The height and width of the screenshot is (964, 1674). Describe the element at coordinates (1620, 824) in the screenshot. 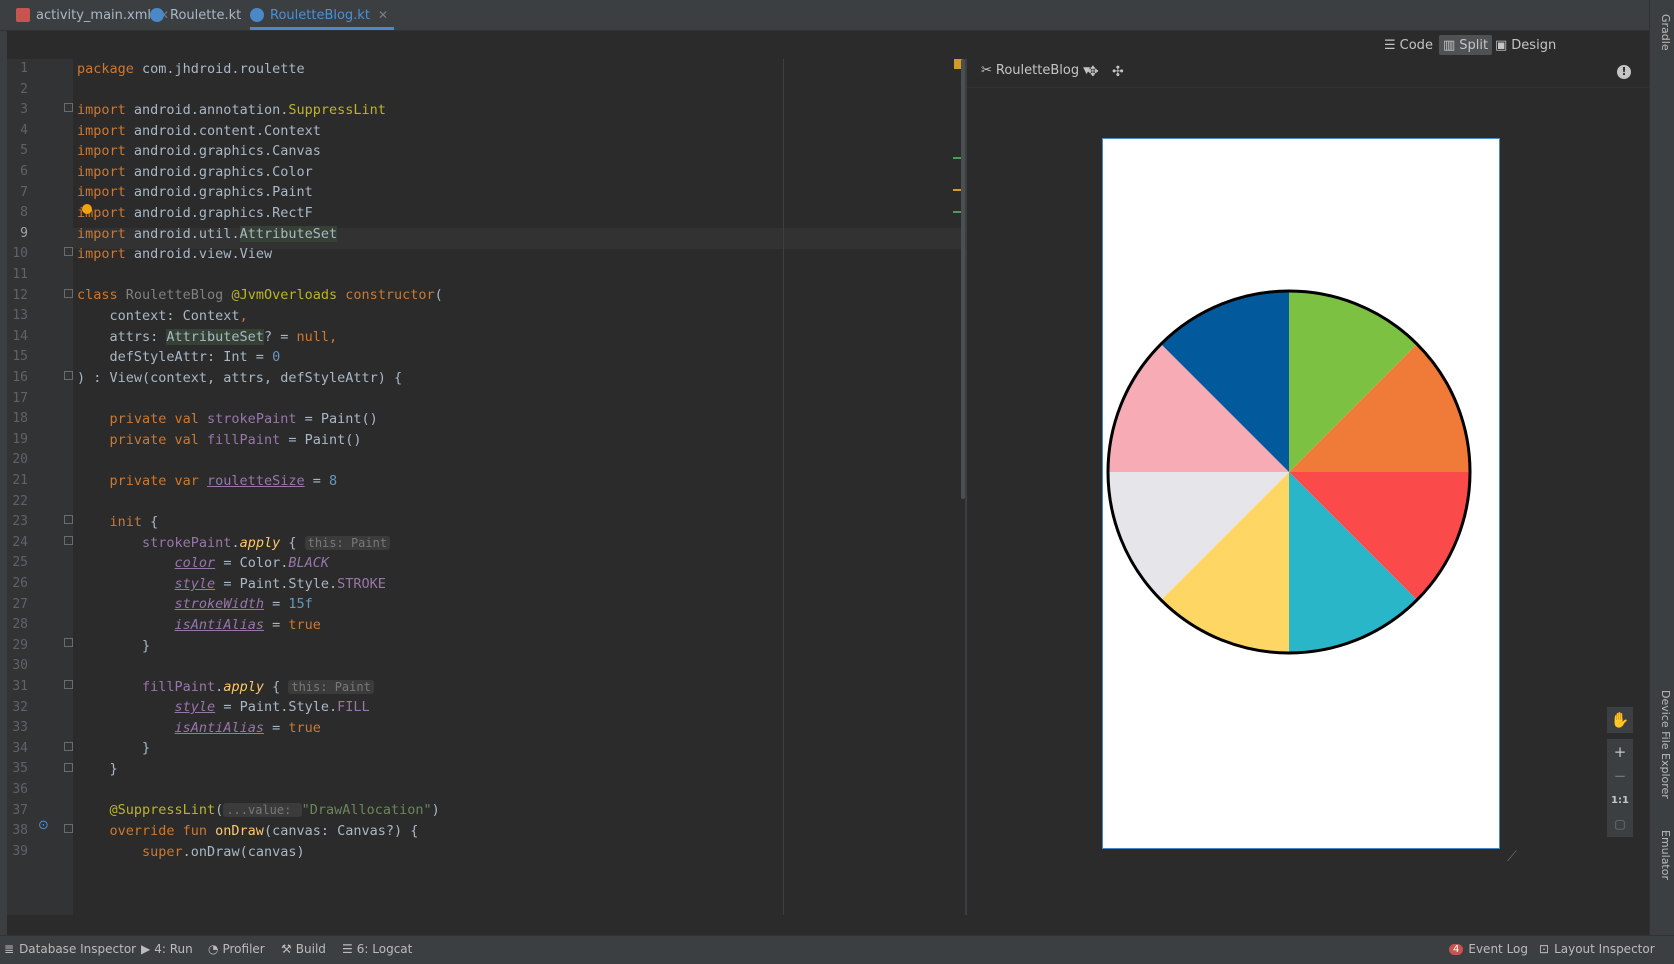

I see `zoom-fit-icon: ▢` at that location.